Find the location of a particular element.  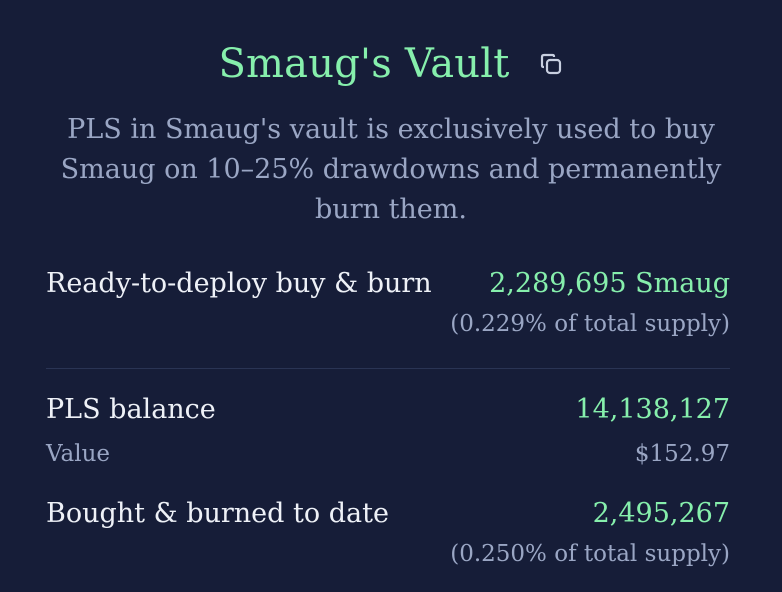

balance-value: 14,138,127 is located at coordinates (652, 409).